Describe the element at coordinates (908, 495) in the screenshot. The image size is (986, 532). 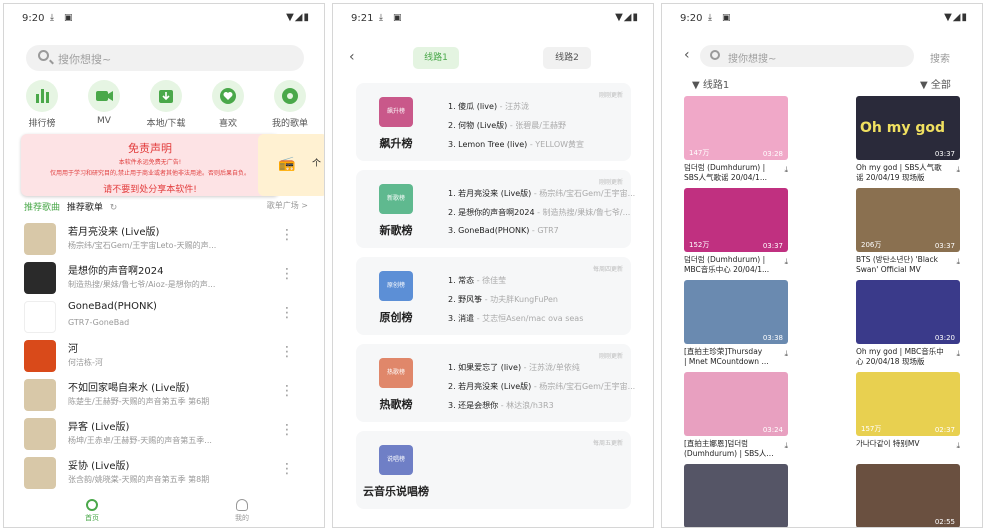
I see `video-card: 02:55` at that location.